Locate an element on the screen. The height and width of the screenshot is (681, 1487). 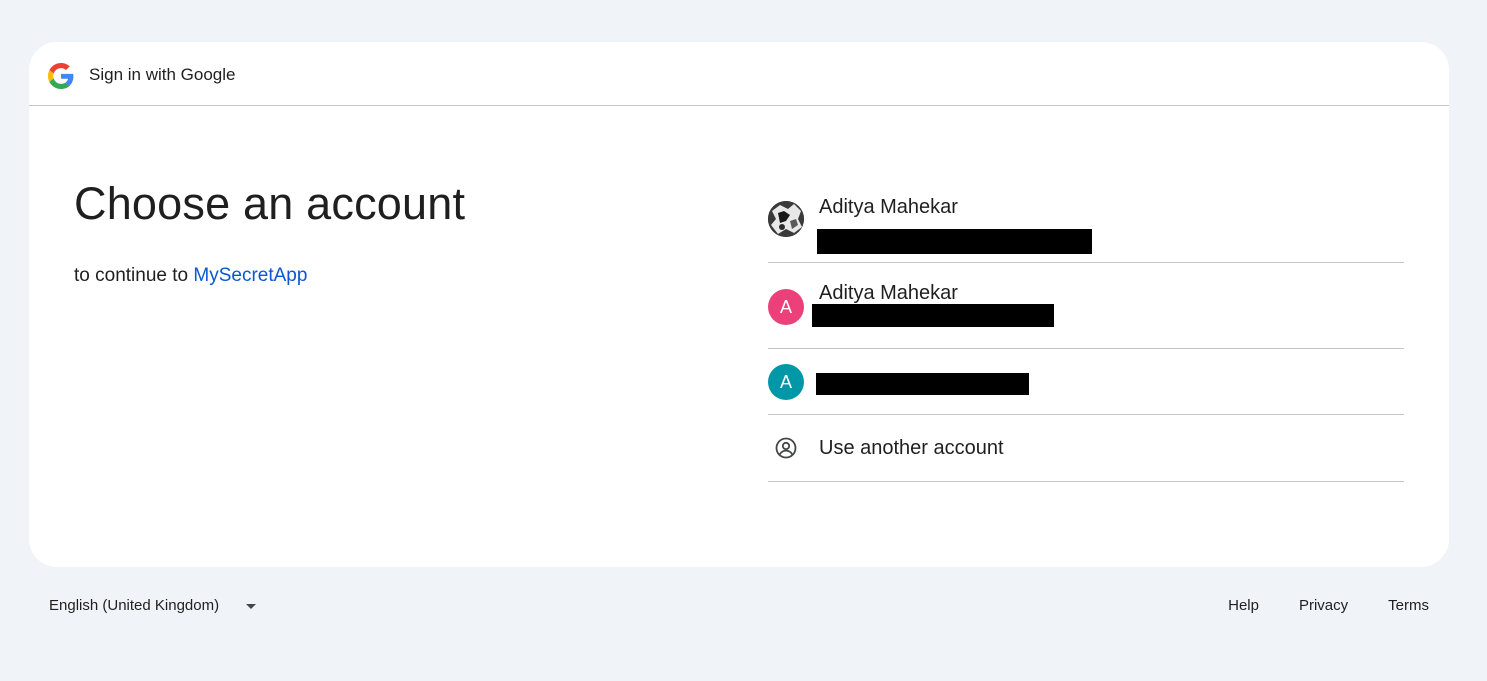
help-link: Help is located at coordinates (1243, 606).